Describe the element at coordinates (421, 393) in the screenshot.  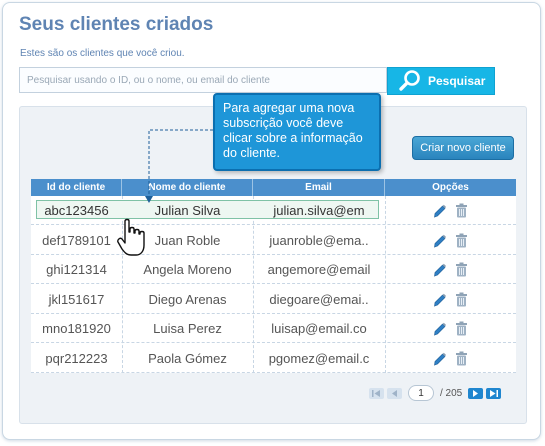
I see `page-number-input: 1` at that location.